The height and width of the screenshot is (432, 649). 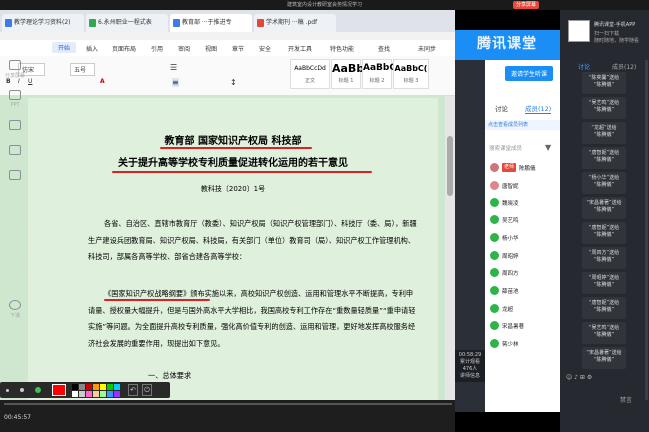 I want to click on underline-icon: U, so click(x=30, y=81).